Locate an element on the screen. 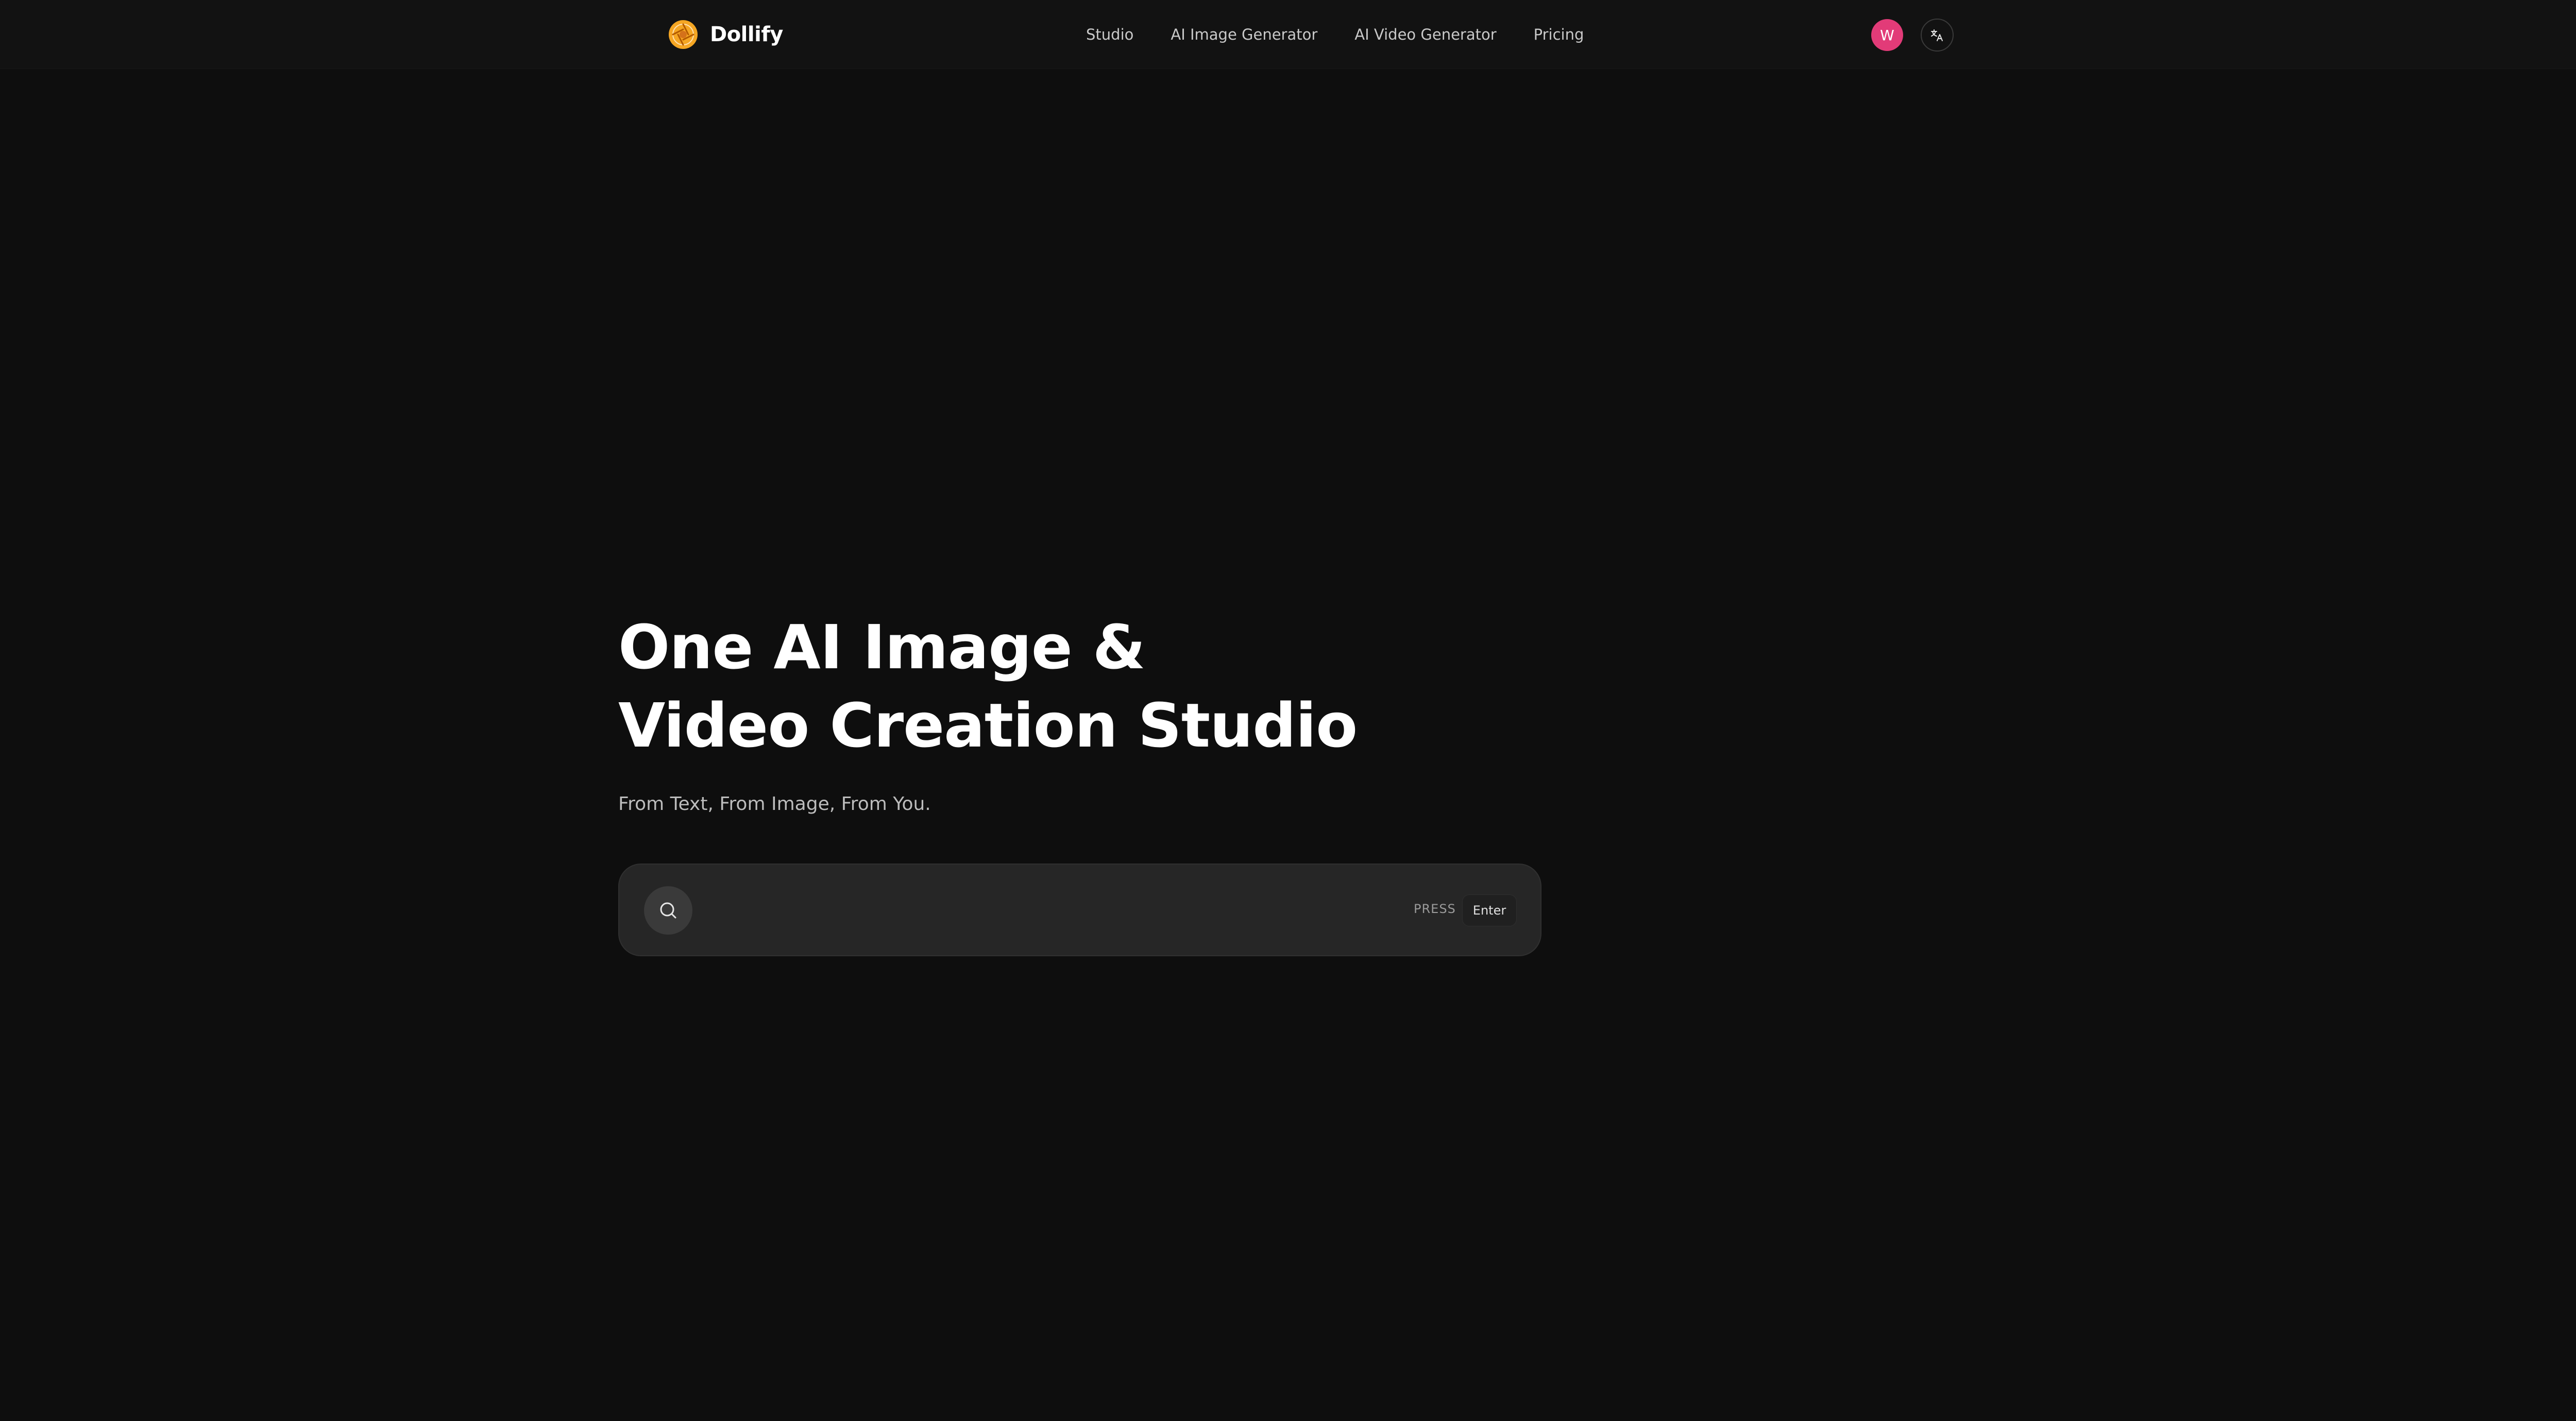 The height and width of the screenshot is (1421, 2576). enter-key-badge: Enter is located at coordinates (1489, 910).